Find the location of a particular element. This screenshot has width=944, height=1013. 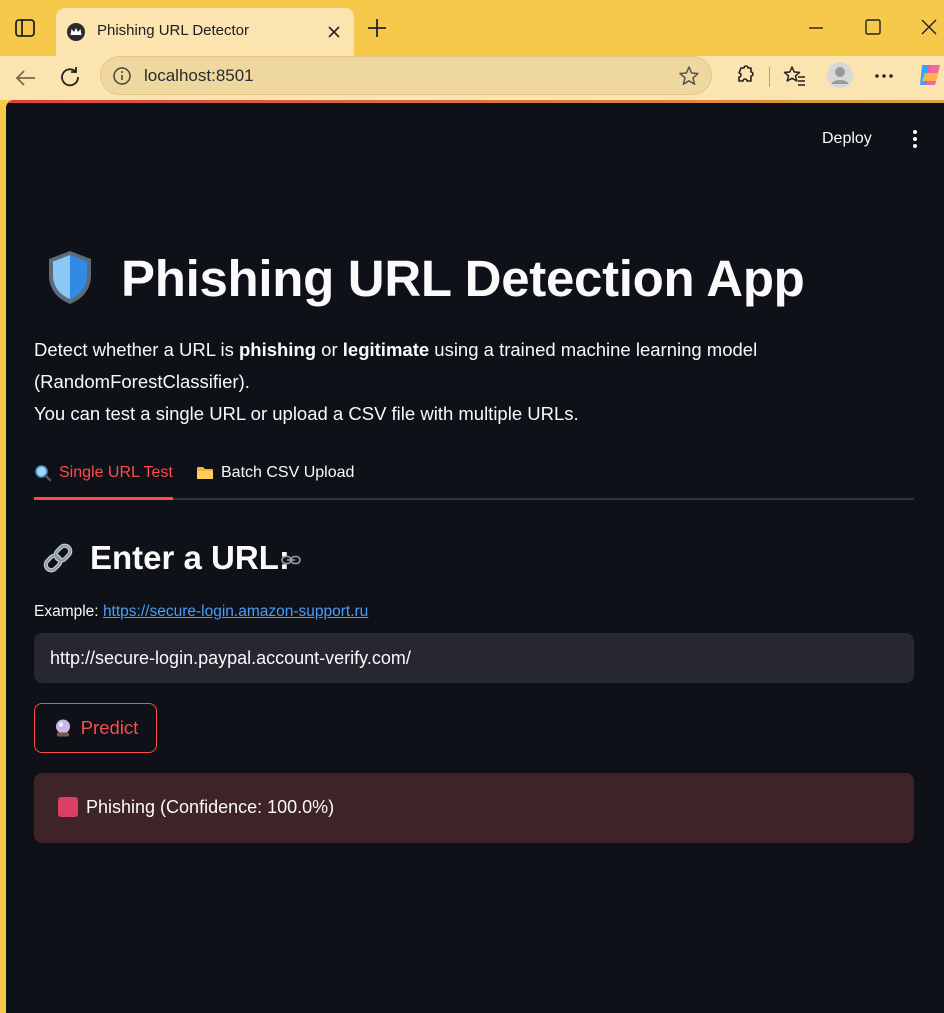

description-text: or is located at coordinates (329, 349).